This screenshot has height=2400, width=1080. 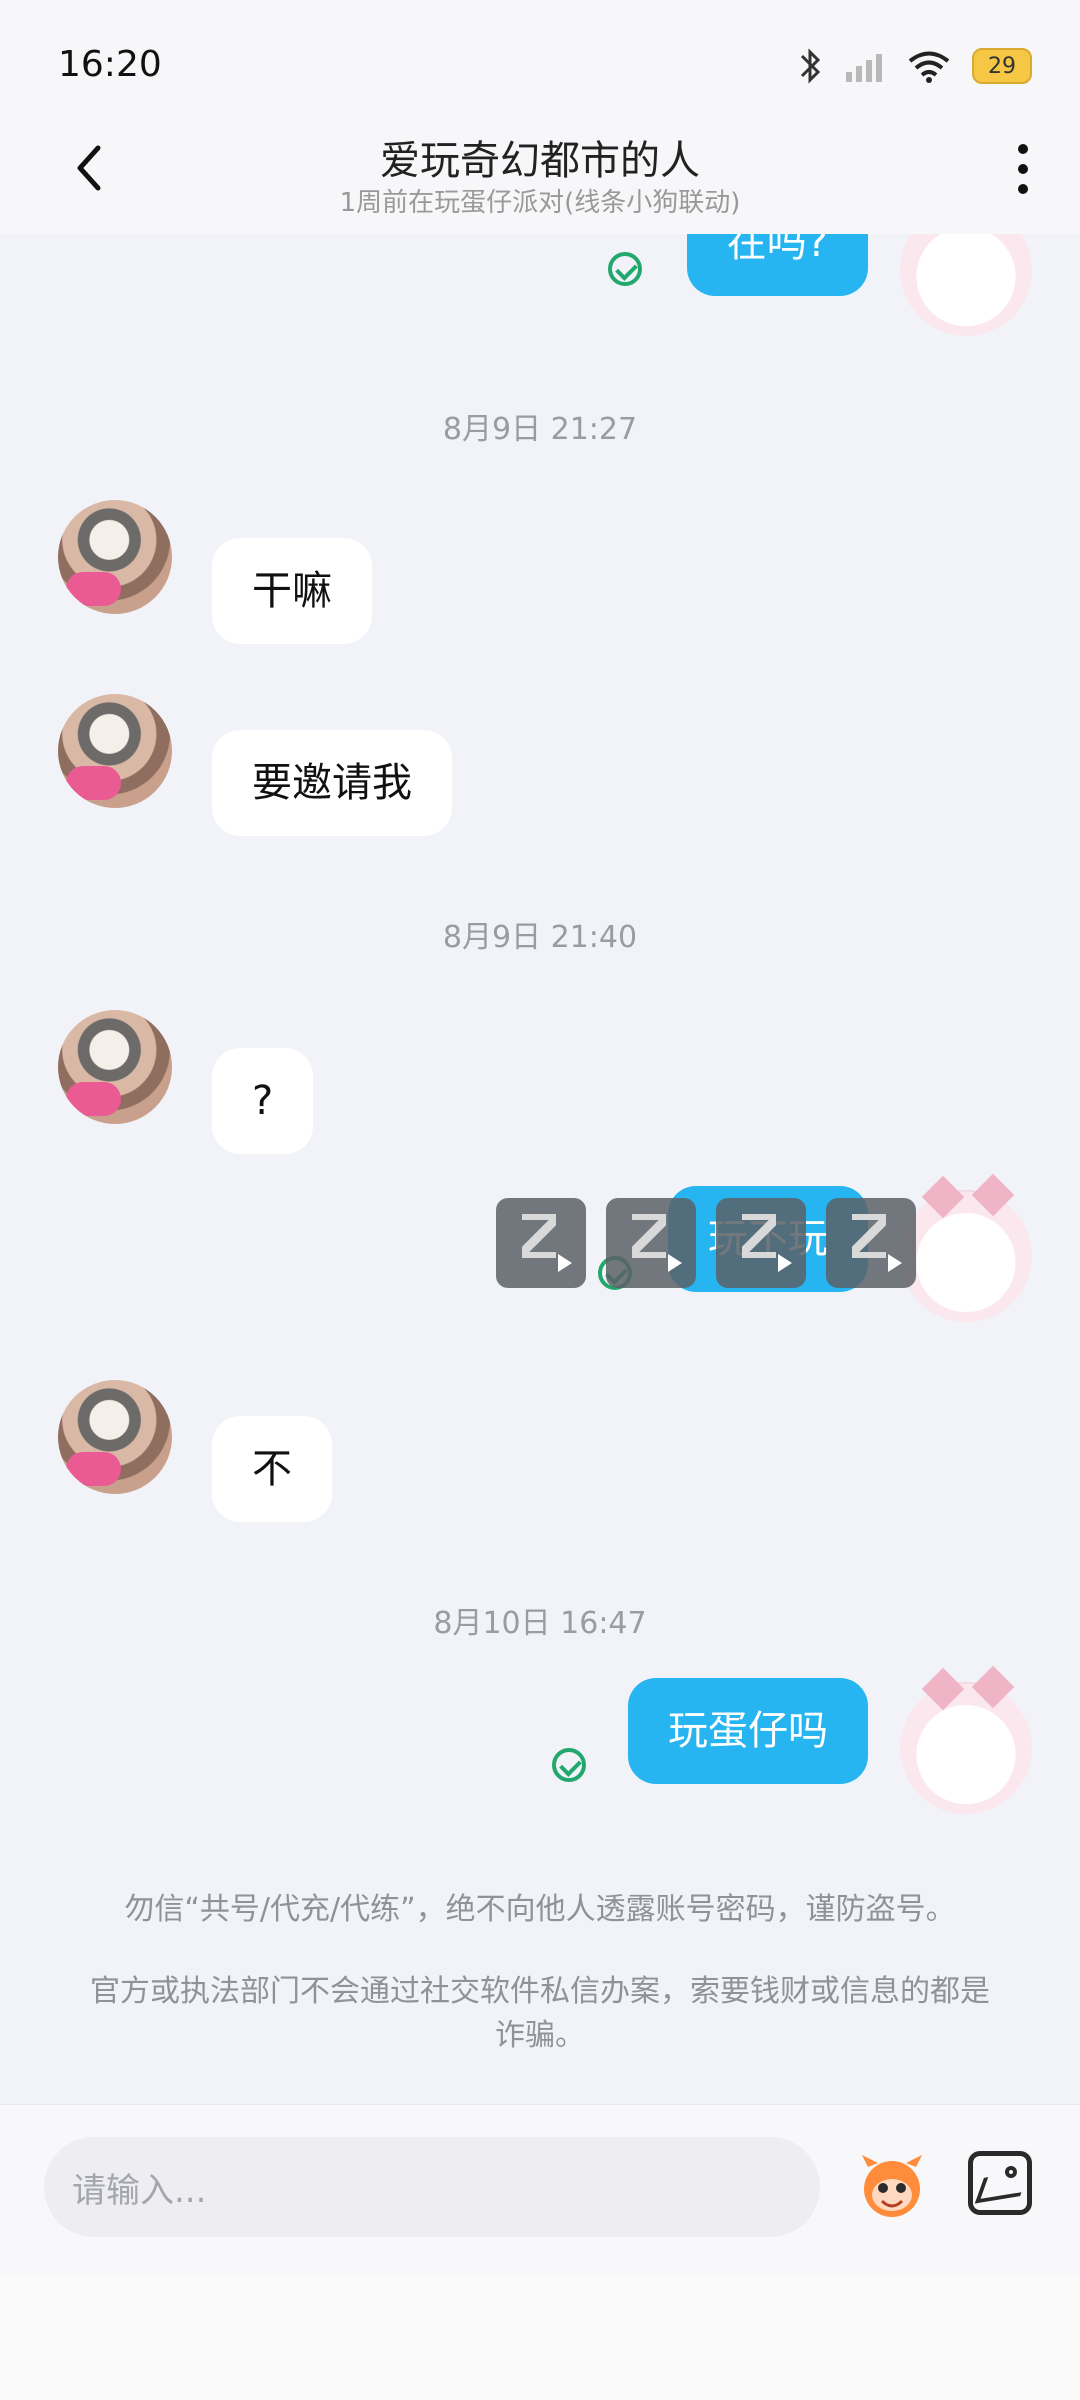 What do you see at coordinates (272, 1469) in the screenshot?
I see `message-bubble-incoming: 不` at bounding box center [272, 1469].